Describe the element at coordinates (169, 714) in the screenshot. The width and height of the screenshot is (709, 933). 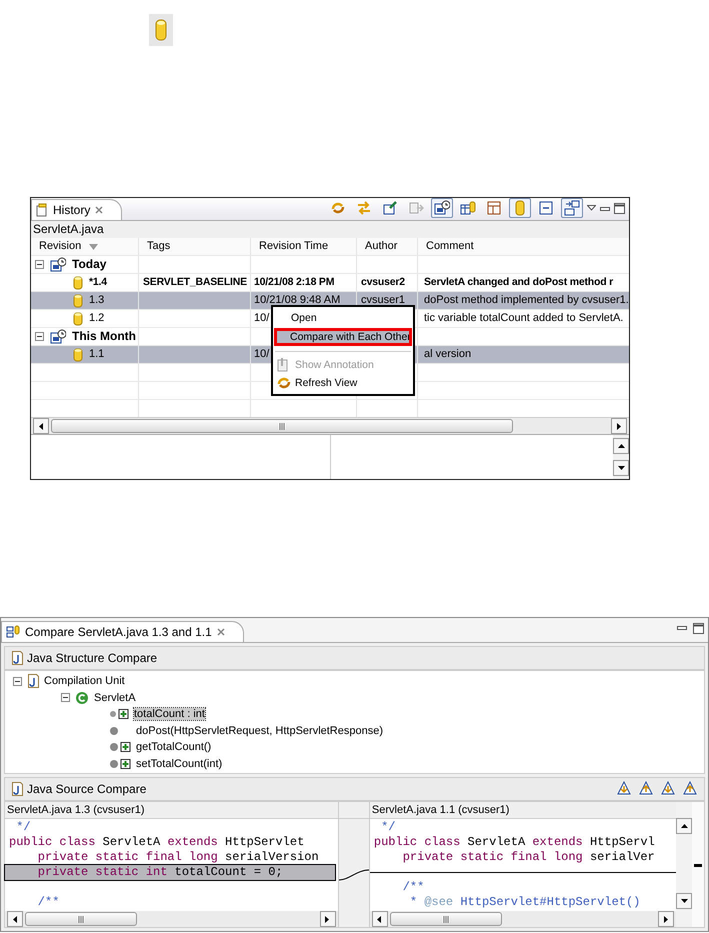
I see `tree-item: totalCount : int` at that location.